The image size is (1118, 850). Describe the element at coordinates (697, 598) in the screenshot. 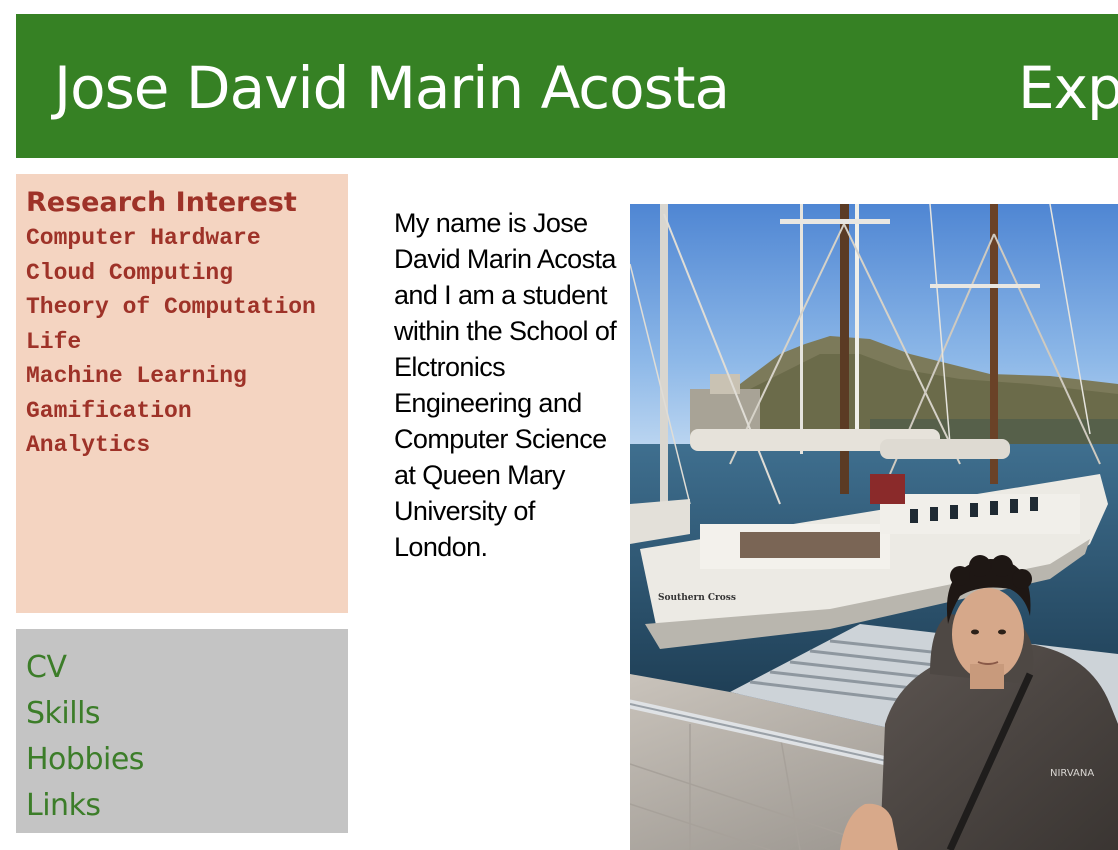

I see `boat-name-label: Southern Cross` at that location.